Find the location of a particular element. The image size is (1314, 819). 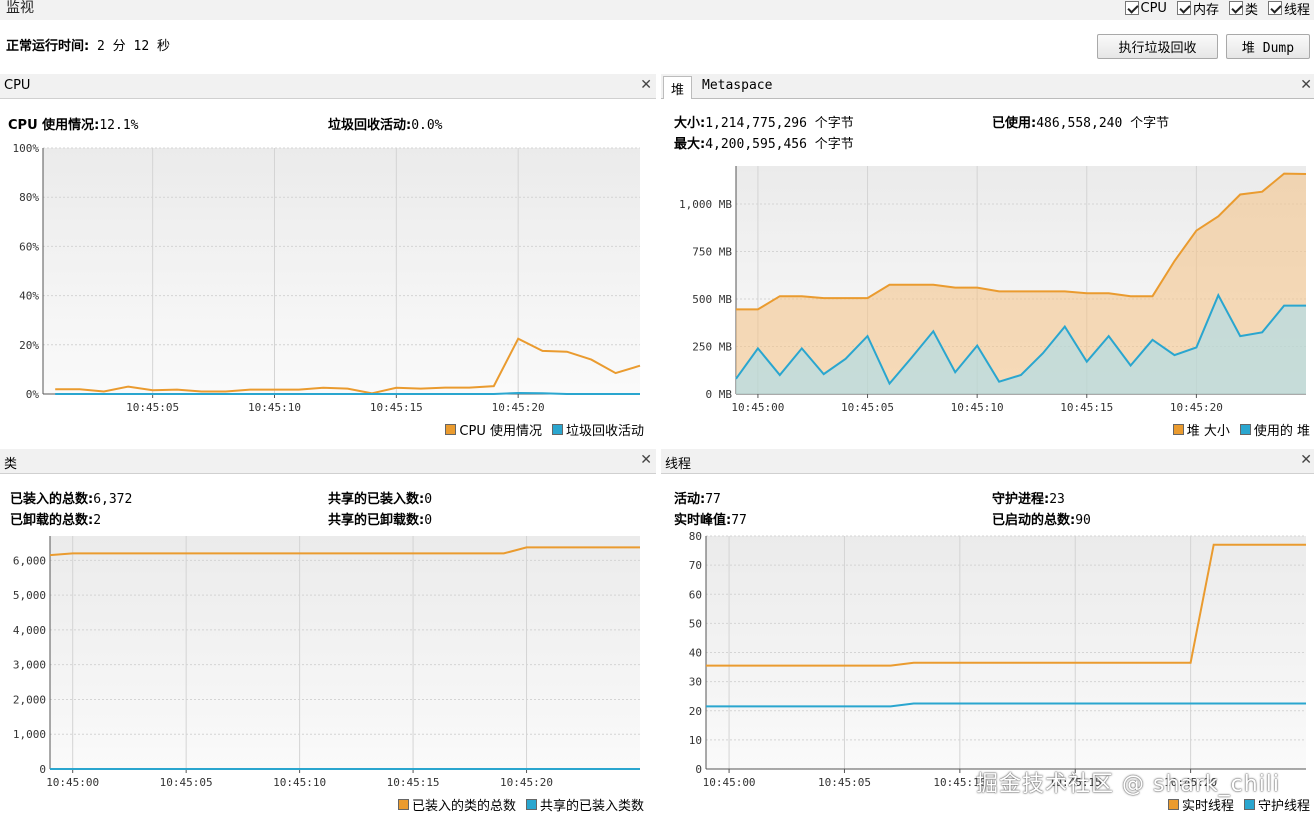

y-tick-label: 6,000 is located at coordinates (29, 560).